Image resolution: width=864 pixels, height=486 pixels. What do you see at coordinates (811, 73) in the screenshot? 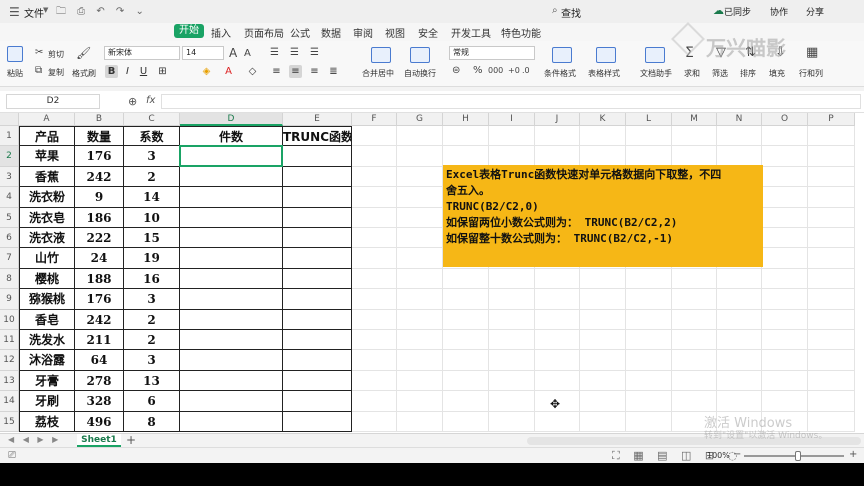
I see `rows-cols-label: 行和列` at bounding box center [811, 73].